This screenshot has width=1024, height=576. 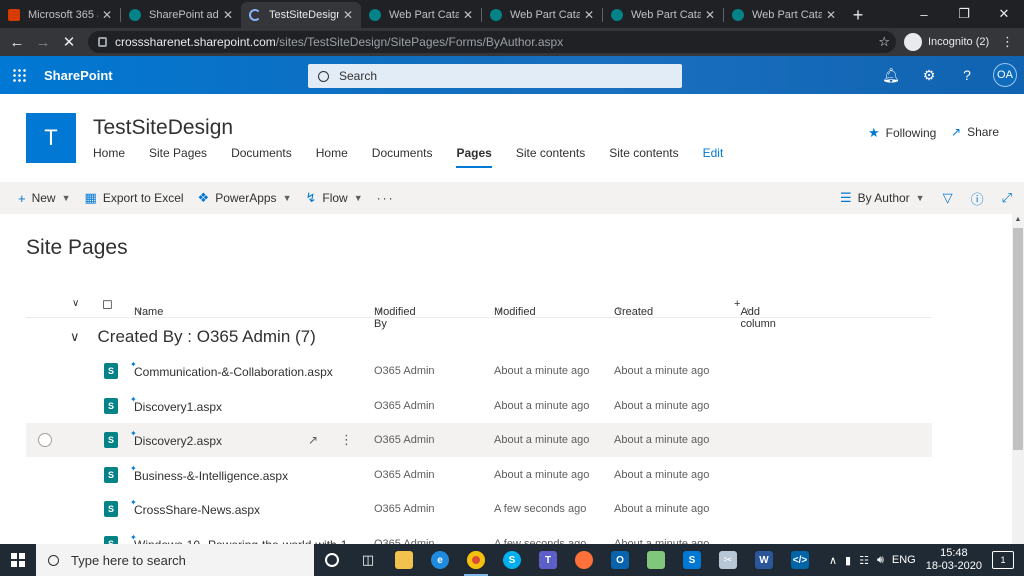 What do you see at coordinates (1007, 42) in the screenshot?
I see `browser-menu-icon: ⋮` at bounding box center [1007, 42].